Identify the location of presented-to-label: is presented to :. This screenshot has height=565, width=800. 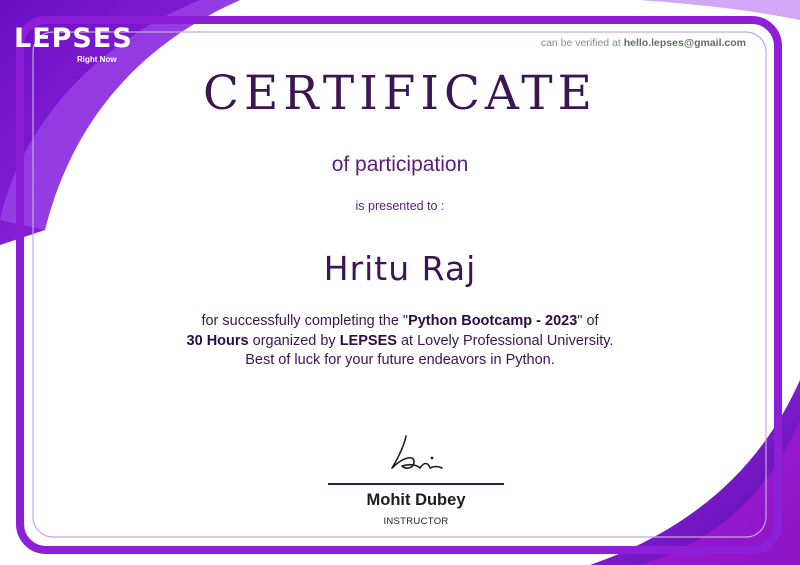
(400, 206).